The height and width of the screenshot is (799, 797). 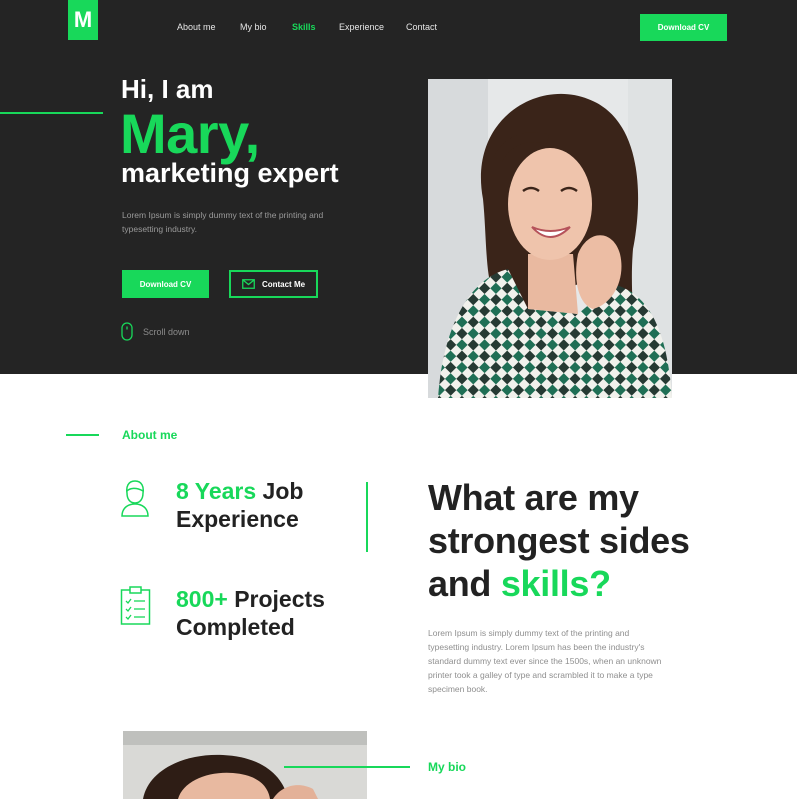 What do you see at coordinates (250, 613) in the screenshot?
I see `stat-projects: 800+ Projects Completed` at bounding box center [250, 613].